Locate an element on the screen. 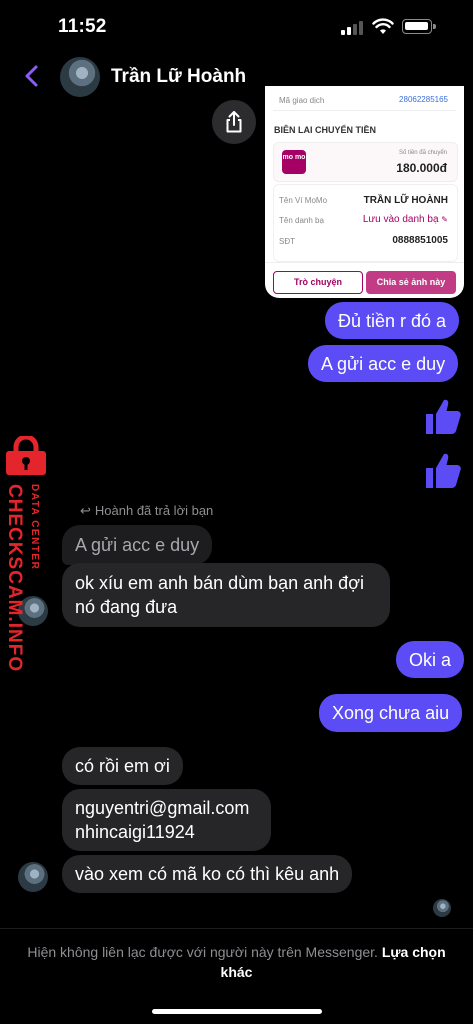  receipt-amount-label: Số tiền đã chuyển is located at coordinates (422, 153).